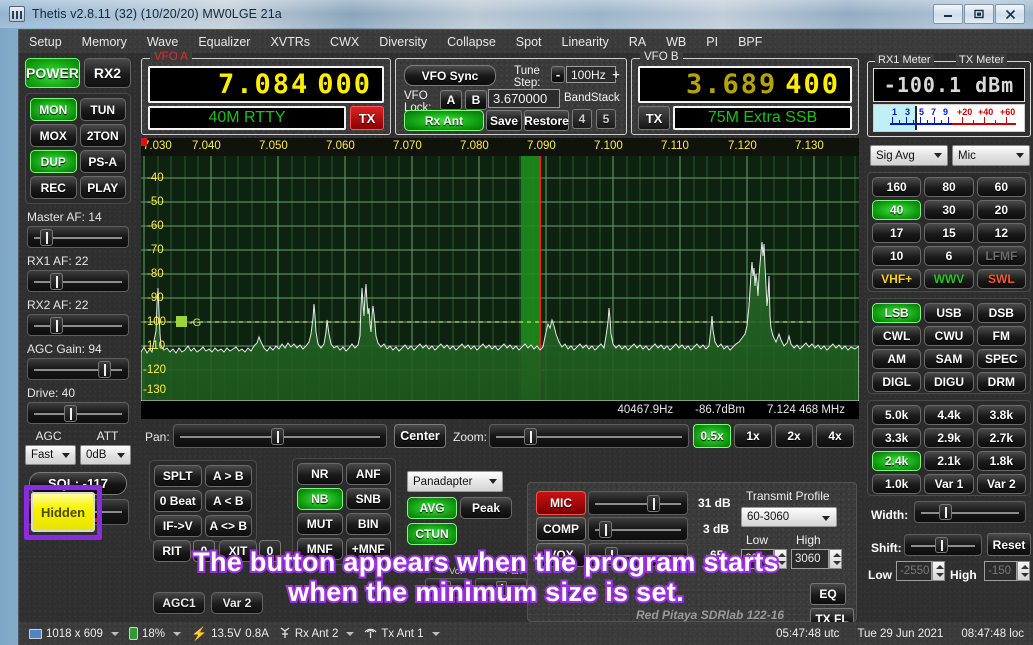 This screenshot has width=1033, height=645. What do you see at coordinates (606, 119) in the screenshot?
I see `bandstack-5-button: 5` at bounding box center [606, 119].